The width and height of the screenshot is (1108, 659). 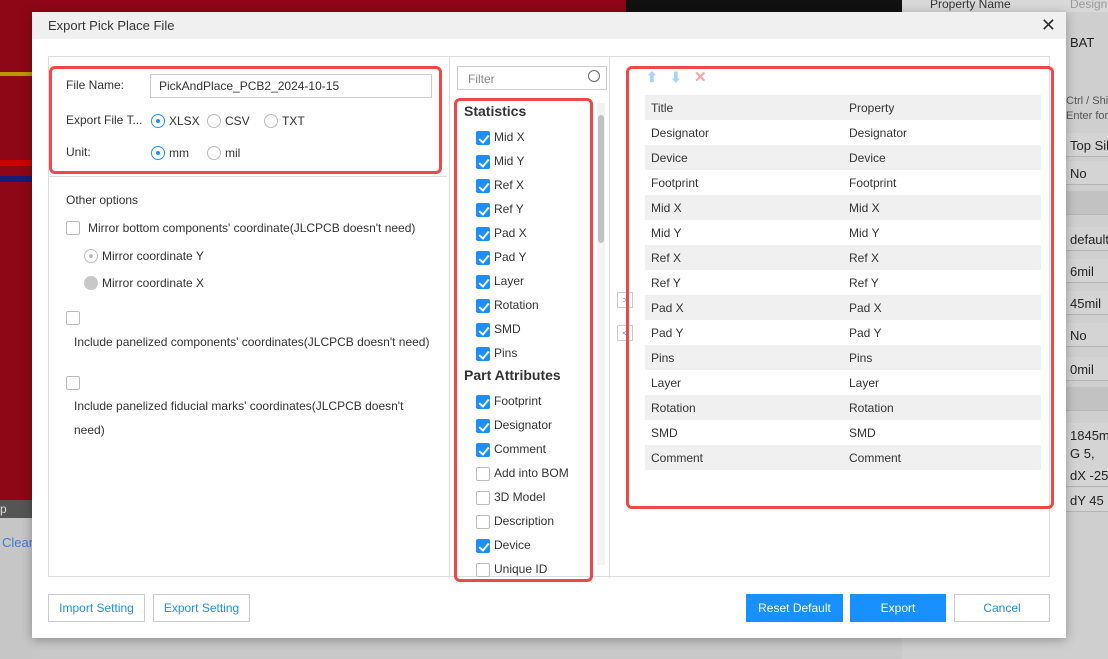 What do you see at coordinates (675, 183) in the screenshot?
I see `cell-title: Footprint` at bounding box center [675, 183].